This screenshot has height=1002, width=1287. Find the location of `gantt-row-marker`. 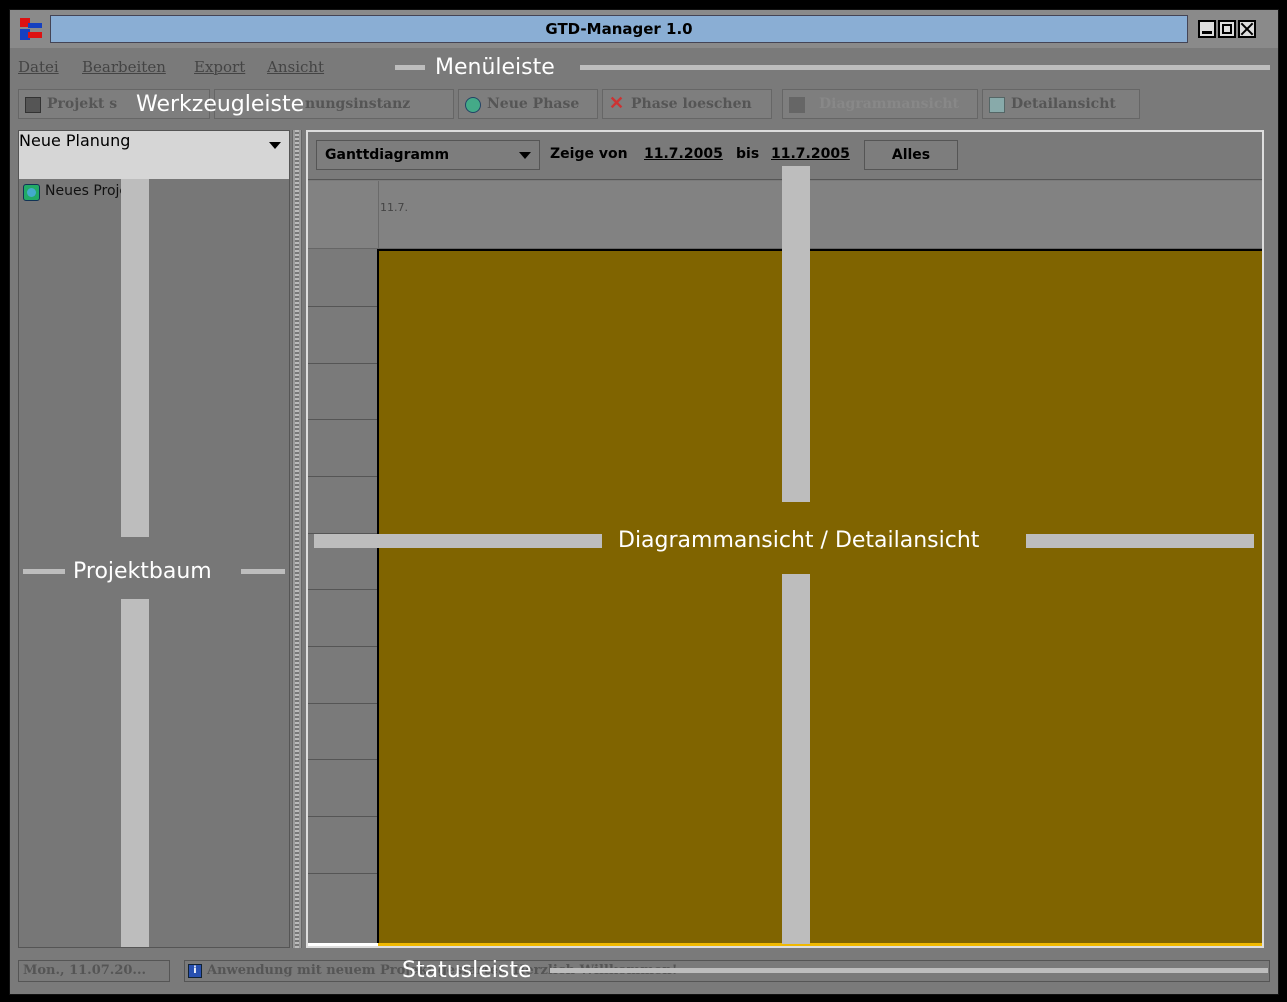

gantt-row-marker is located at coordinates (343, 944).